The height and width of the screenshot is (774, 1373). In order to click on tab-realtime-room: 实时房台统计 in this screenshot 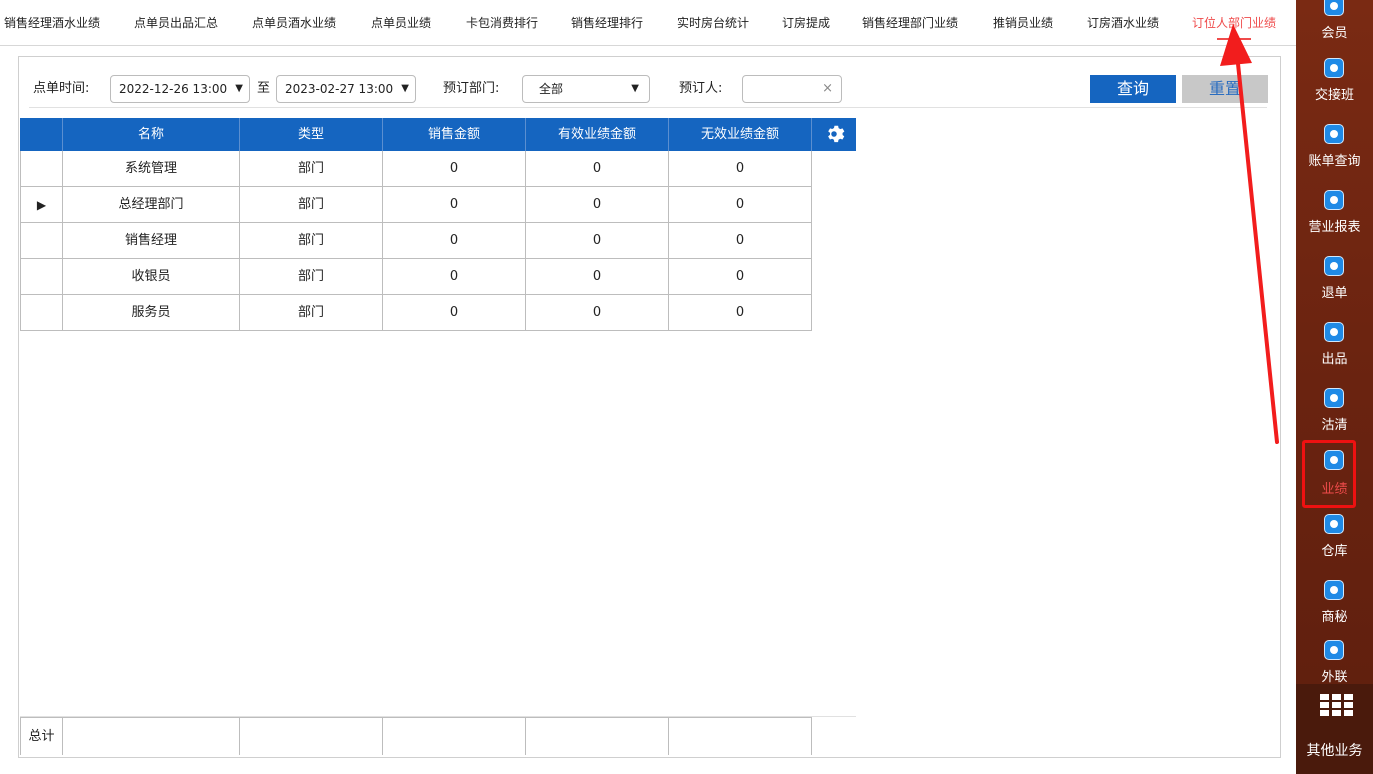, I will do `click(713, 23)`.